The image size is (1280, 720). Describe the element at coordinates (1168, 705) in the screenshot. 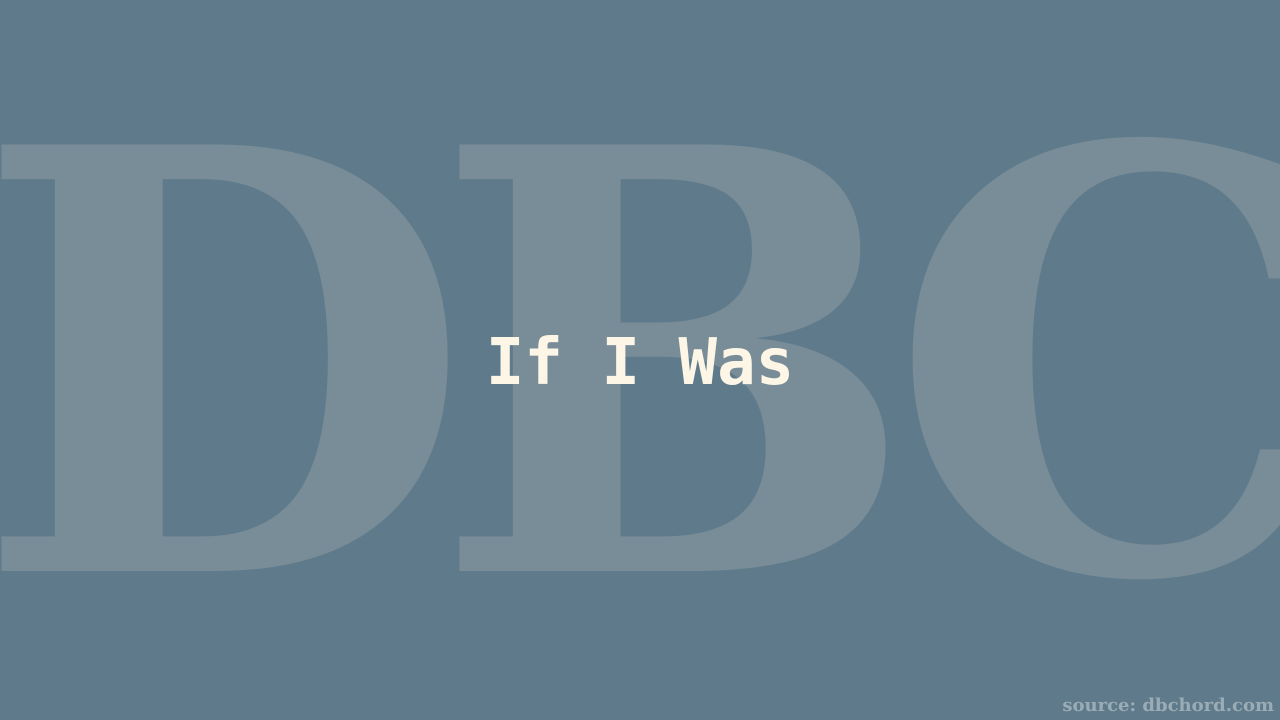

I see `source-credit: source: dbchord.com` at that location.